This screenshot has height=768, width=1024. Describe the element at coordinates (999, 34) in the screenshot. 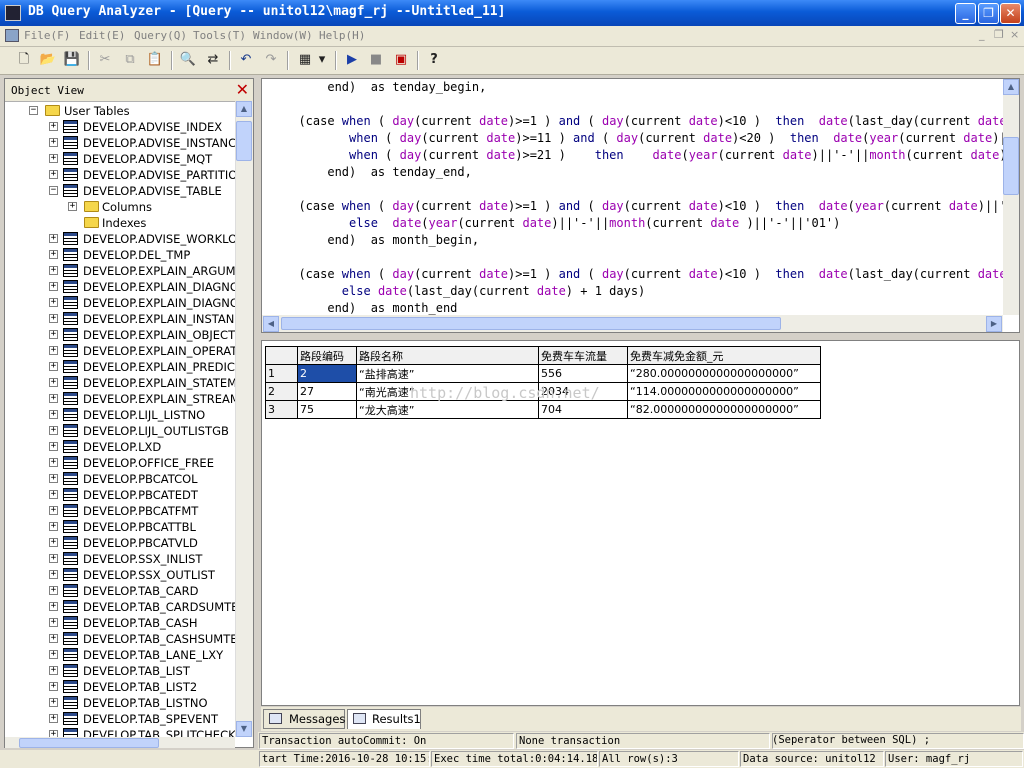

I see `mdi-restore-button: ❐` at that location.